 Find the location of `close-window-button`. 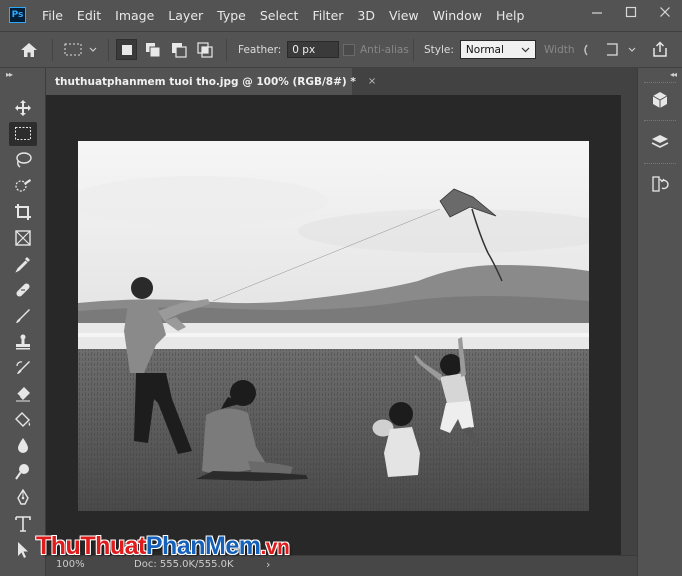

close-window-button is located at coordinates (665, 12).